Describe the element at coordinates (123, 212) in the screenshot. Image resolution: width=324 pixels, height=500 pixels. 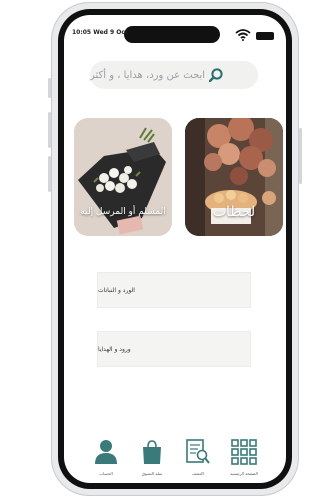
I see `category-label: المسلم أو المرسل إليه` at that location.